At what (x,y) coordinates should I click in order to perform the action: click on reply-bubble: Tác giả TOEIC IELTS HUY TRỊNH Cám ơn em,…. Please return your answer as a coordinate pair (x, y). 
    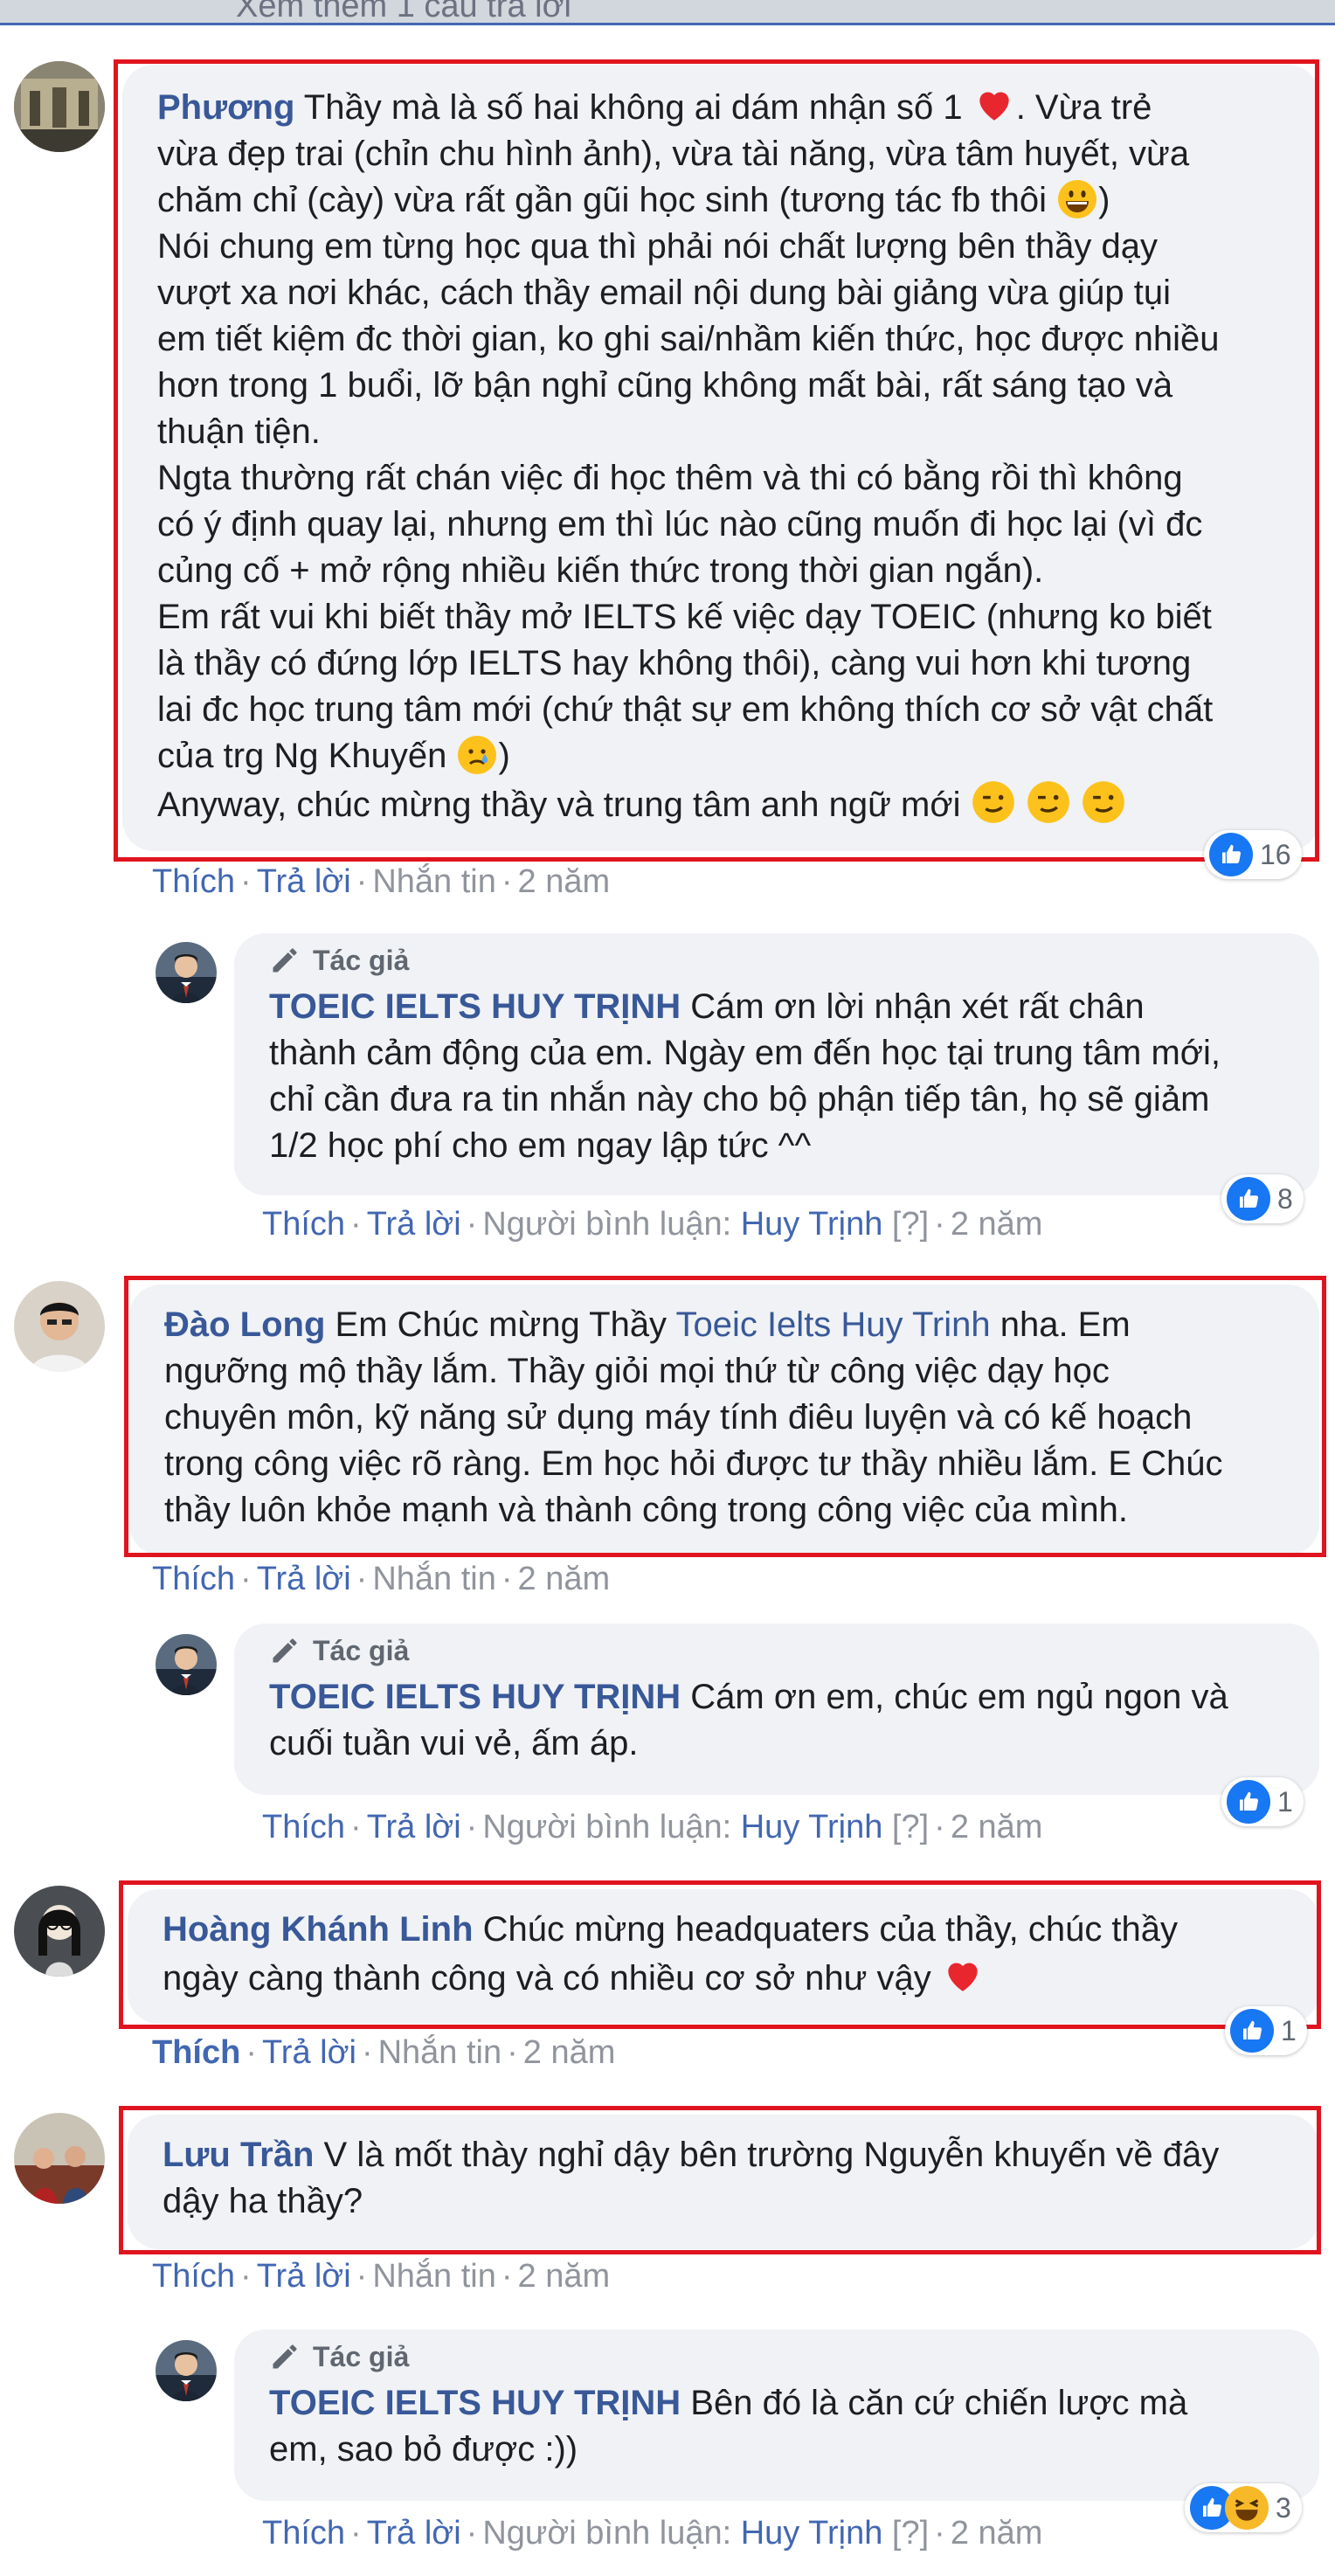
    Looking at the image, I should click on (776, 1709).